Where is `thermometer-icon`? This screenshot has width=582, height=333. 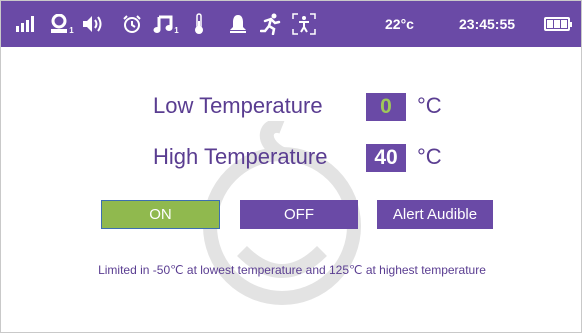 thermometer-icon is located at coordinates (199, 24).